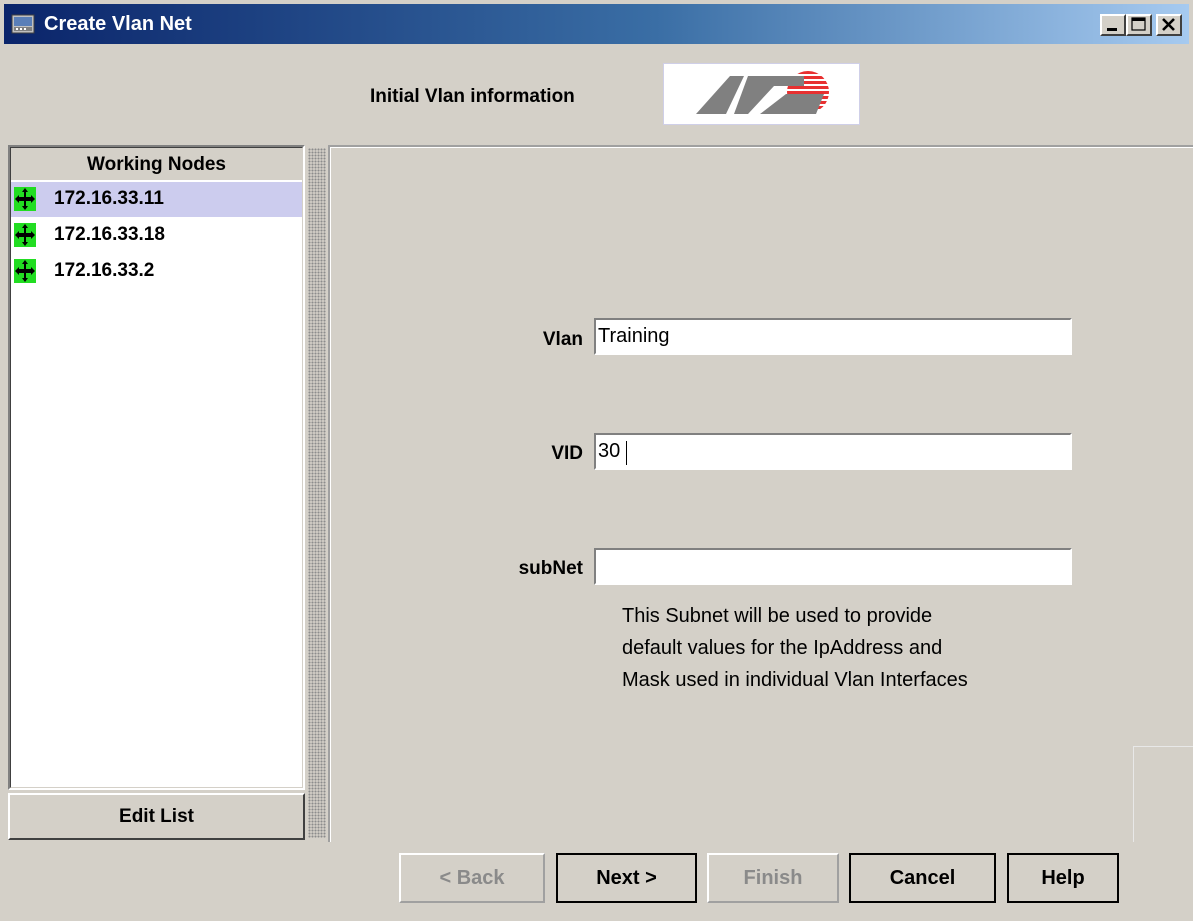 The height and width of the screenshot is (921, 1193). What do you see at coordinates (317, 493) in the screenshot?
I see `panel-splitter` at bounding box center [317, 493].